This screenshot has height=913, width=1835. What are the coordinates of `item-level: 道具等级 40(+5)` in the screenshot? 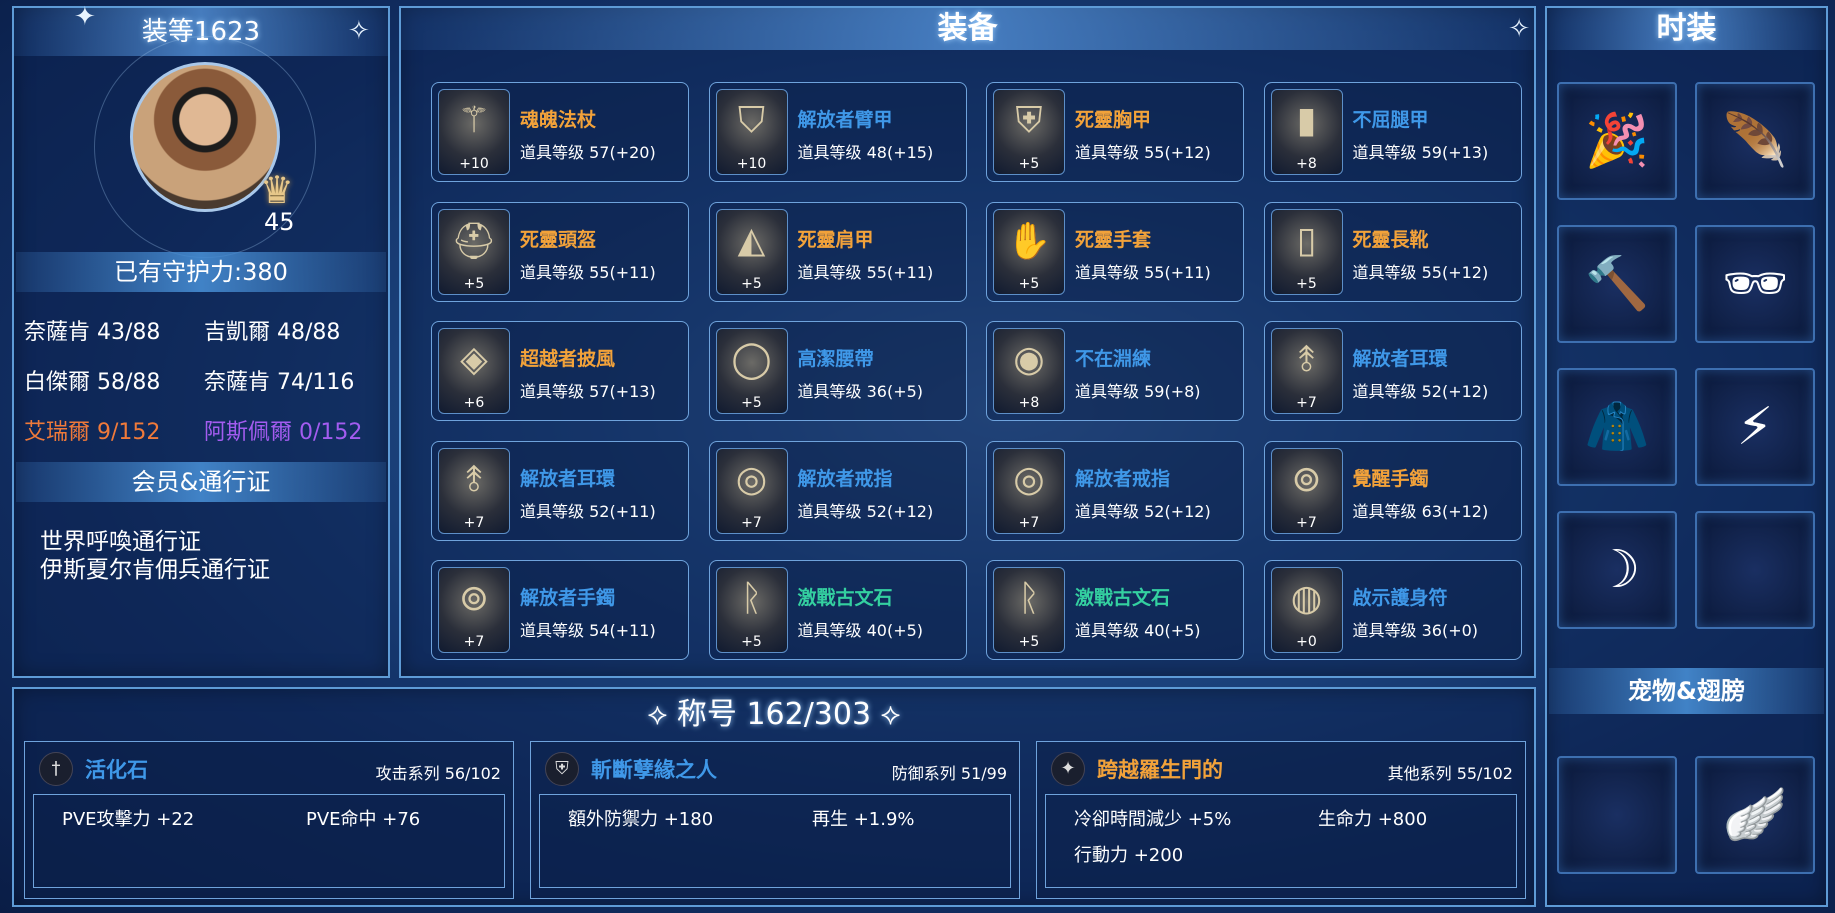 It's located at (1138, 630).